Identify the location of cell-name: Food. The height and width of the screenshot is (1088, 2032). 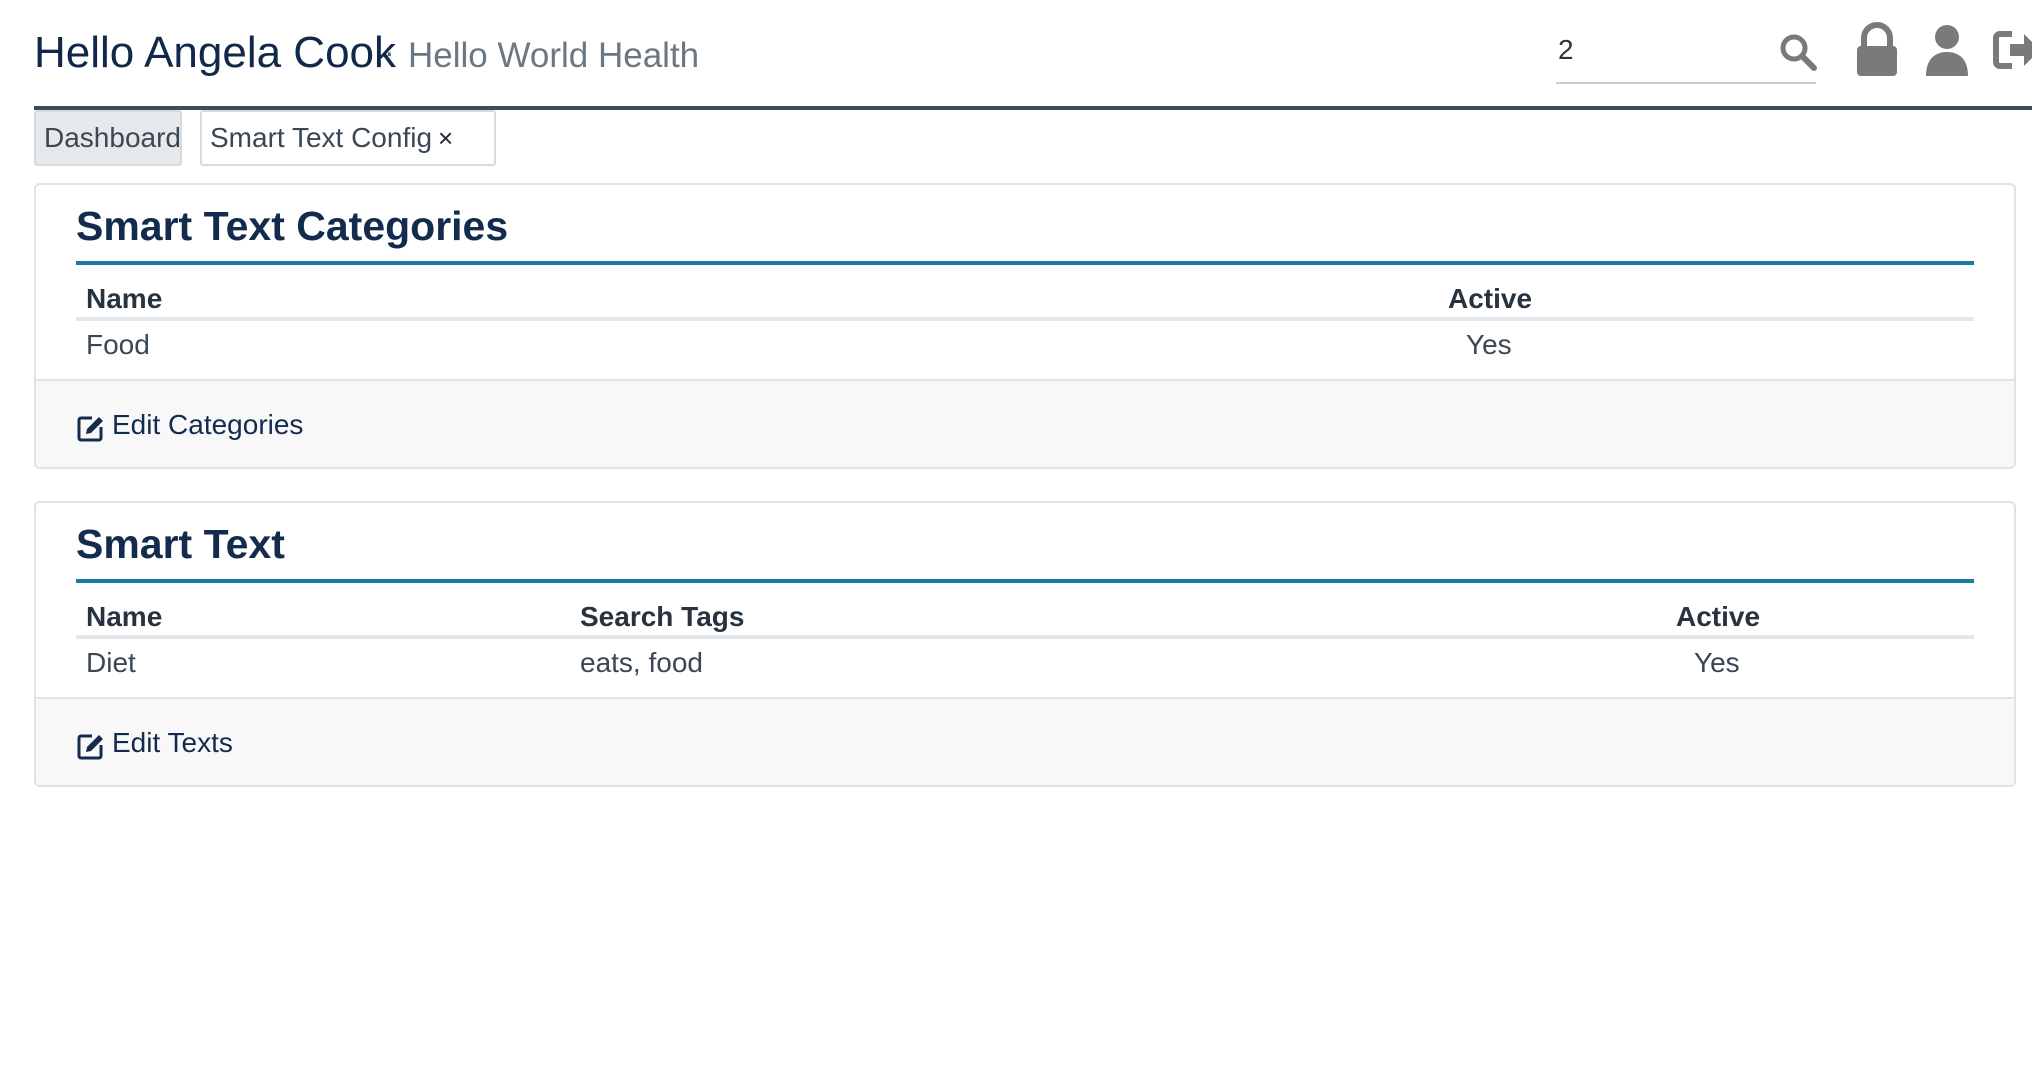
(118, 344).